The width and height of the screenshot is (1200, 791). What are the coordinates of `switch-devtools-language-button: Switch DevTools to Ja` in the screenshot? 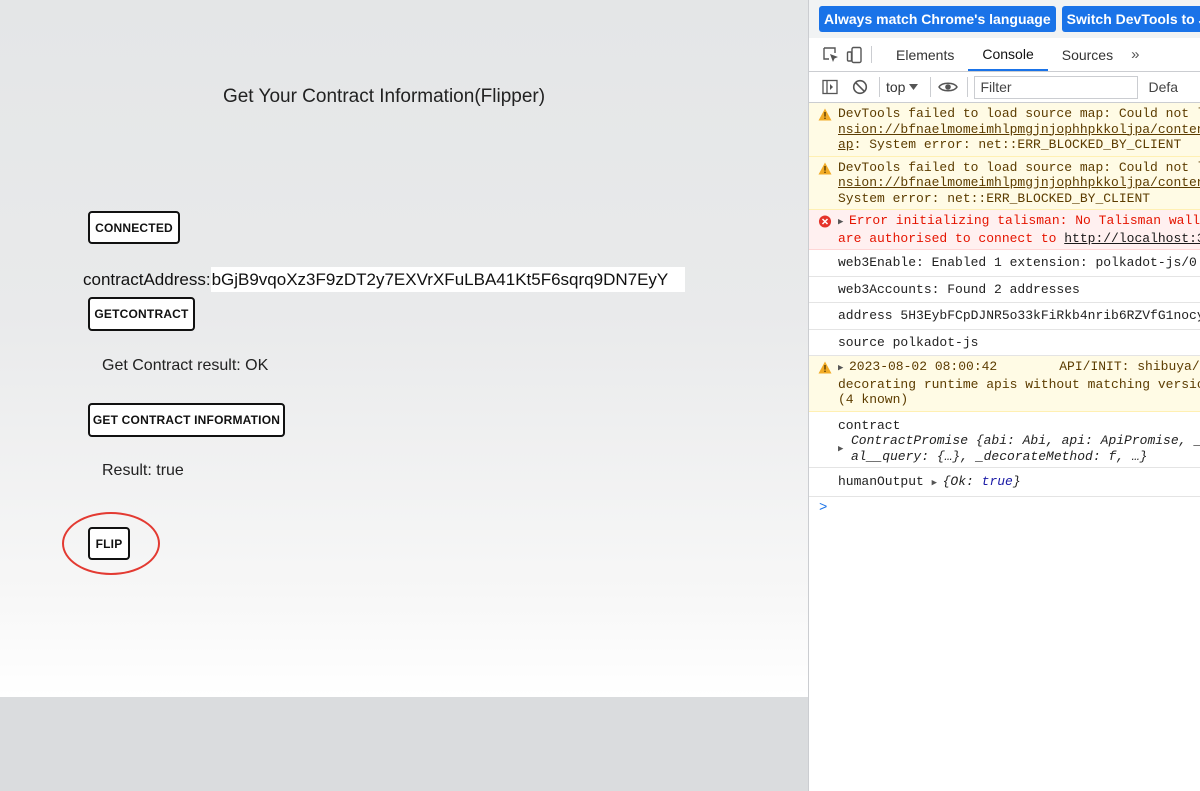 It's located at (1130, 19).